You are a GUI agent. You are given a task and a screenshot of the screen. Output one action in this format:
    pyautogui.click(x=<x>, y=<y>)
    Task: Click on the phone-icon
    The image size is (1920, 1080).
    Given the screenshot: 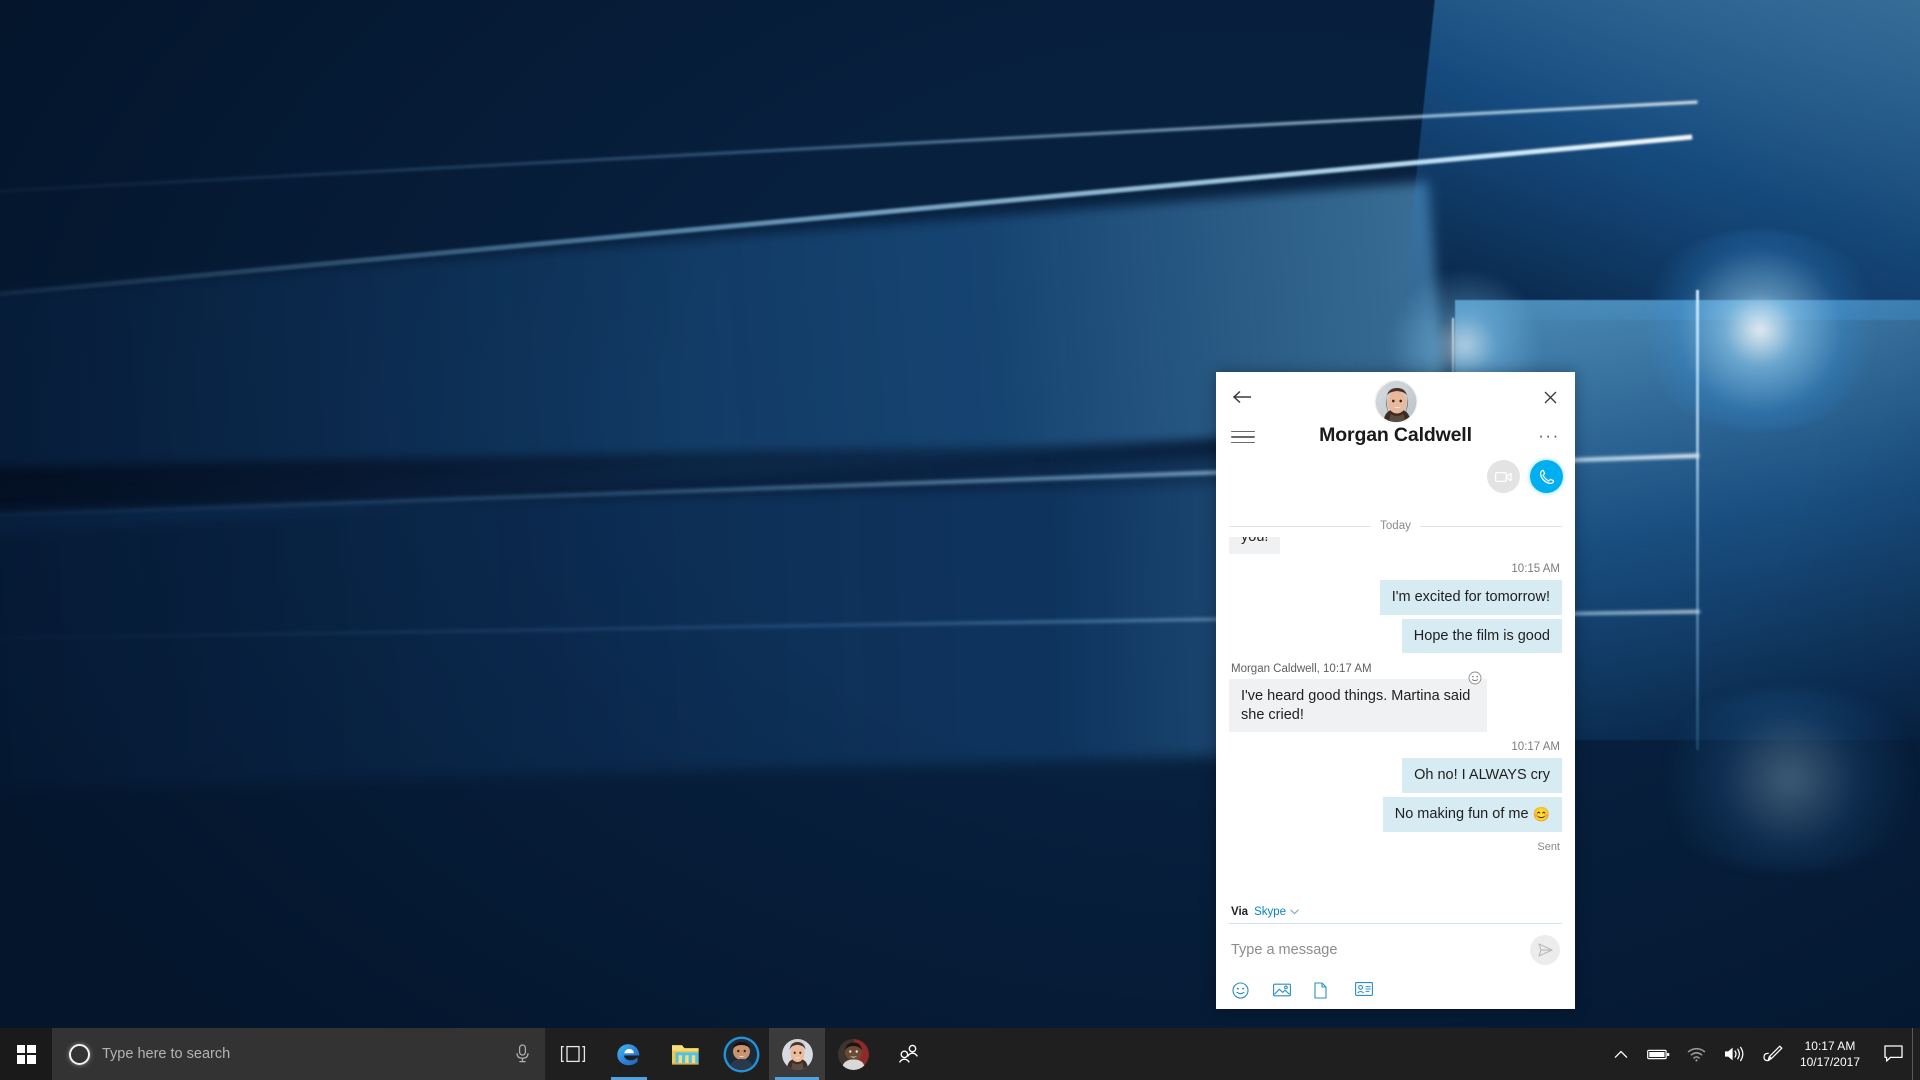 What is the action you would take?
    pyautogui.click(x=1546, y=476)
    